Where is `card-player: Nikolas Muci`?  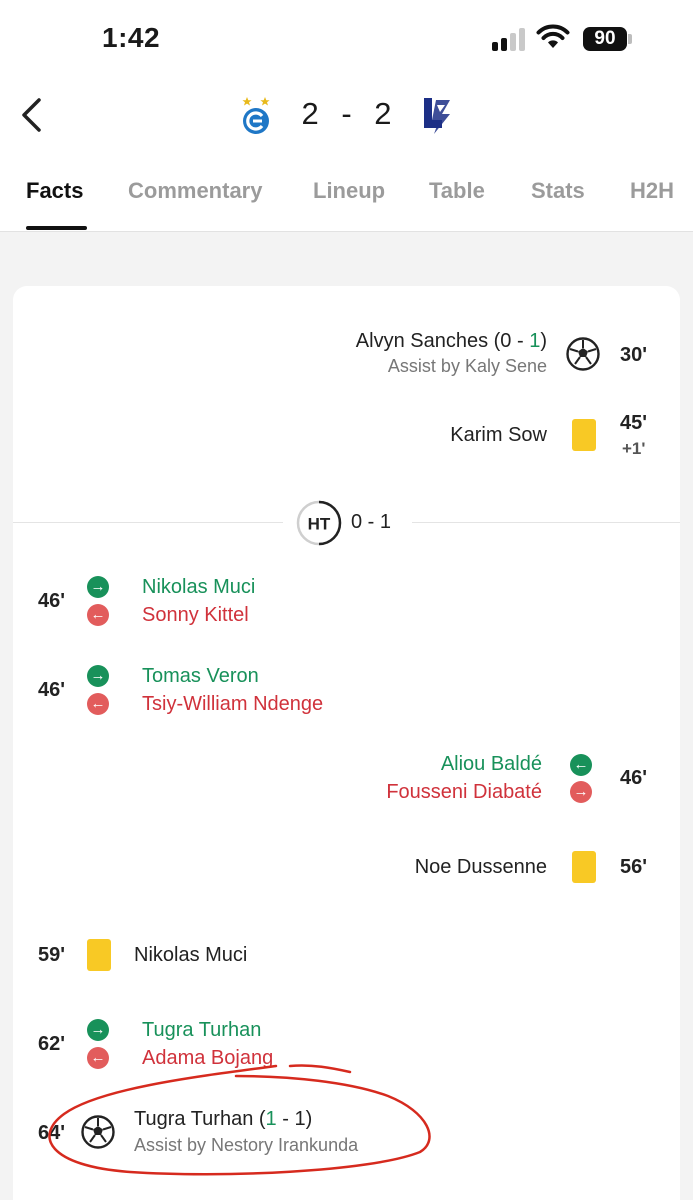
card-player: Nikolas Muci is located at coordinates (190, 955).